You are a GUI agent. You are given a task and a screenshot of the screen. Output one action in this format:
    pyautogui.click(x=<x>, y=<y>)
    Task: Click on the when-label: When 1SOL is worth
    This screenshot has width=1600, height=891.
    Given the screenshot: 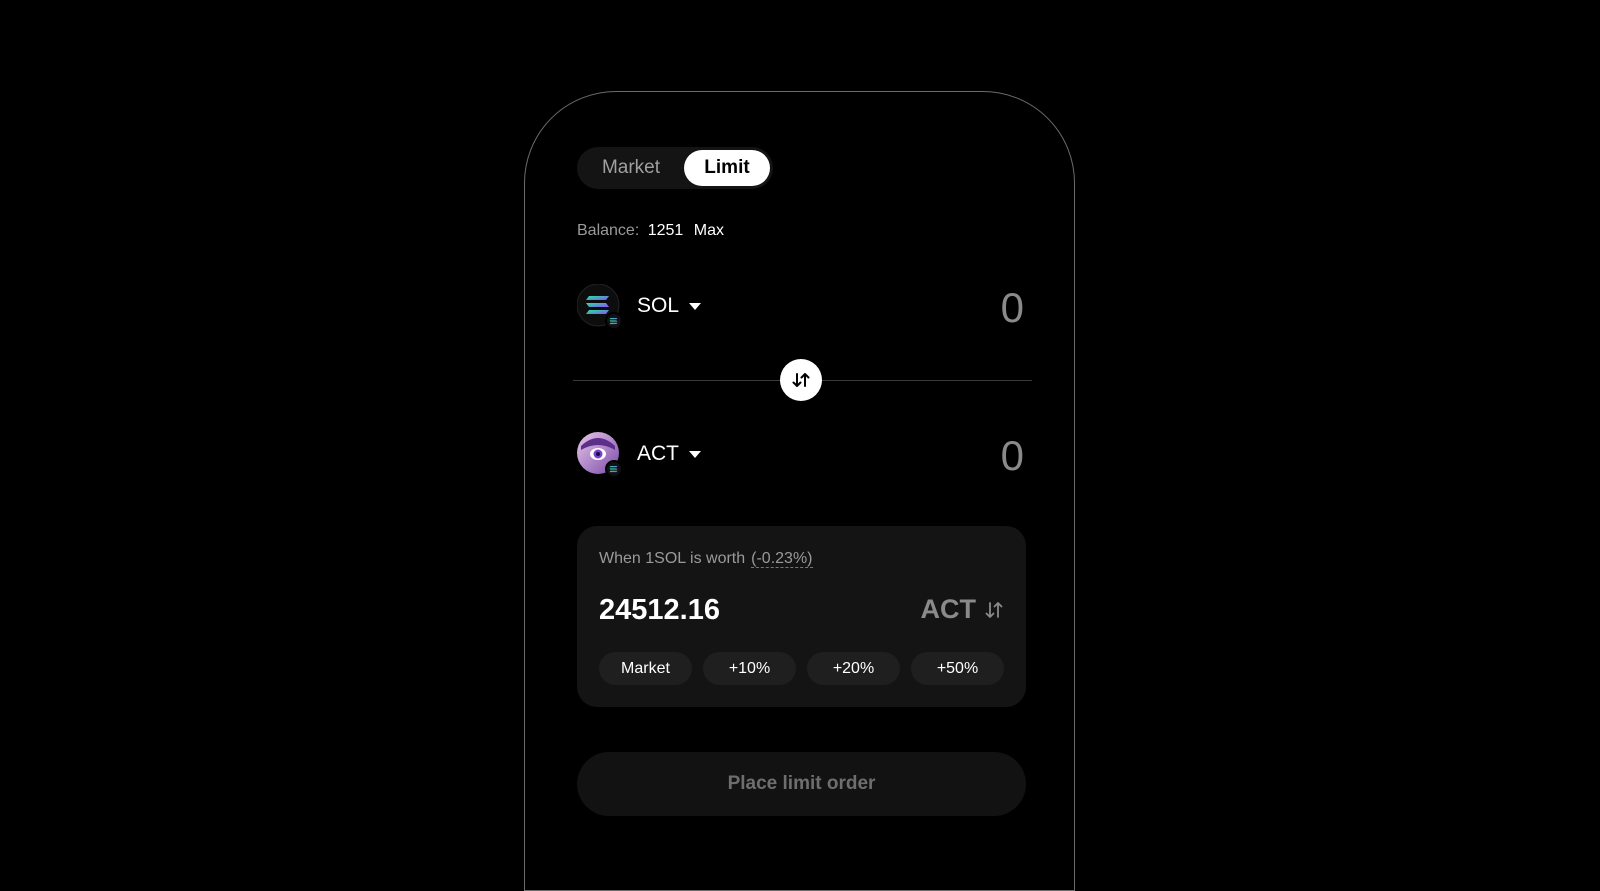 What is the action you would take?
    pyautogui.click(x=672, y=558)
    